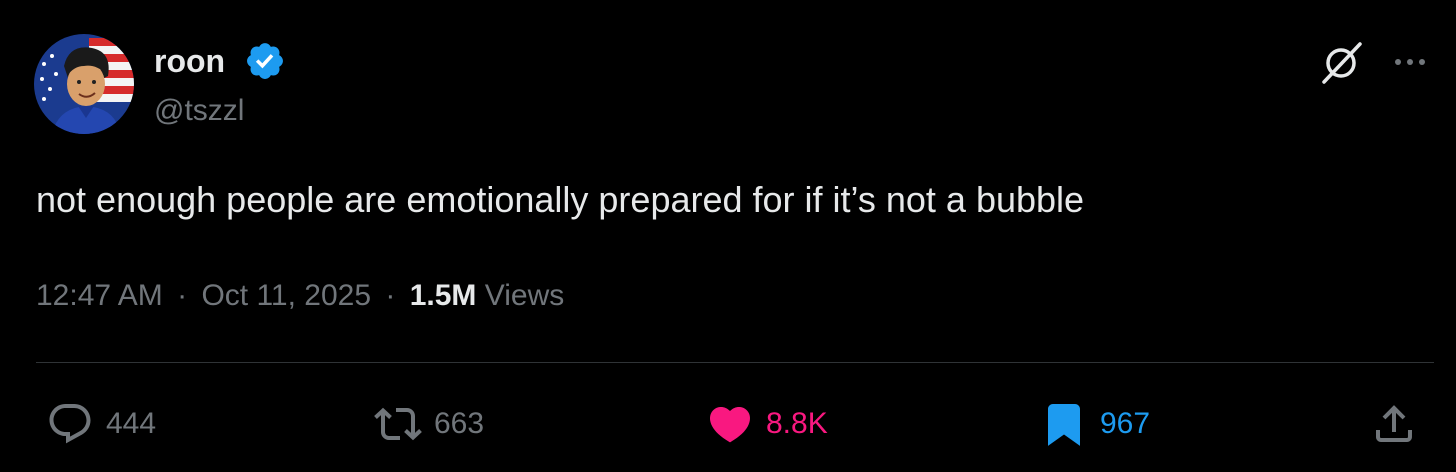 This screenshot has width=1456, height=472. Describe the element at coordinates (189, 61) in the screenshot. I see `display-name: roon` at that location.